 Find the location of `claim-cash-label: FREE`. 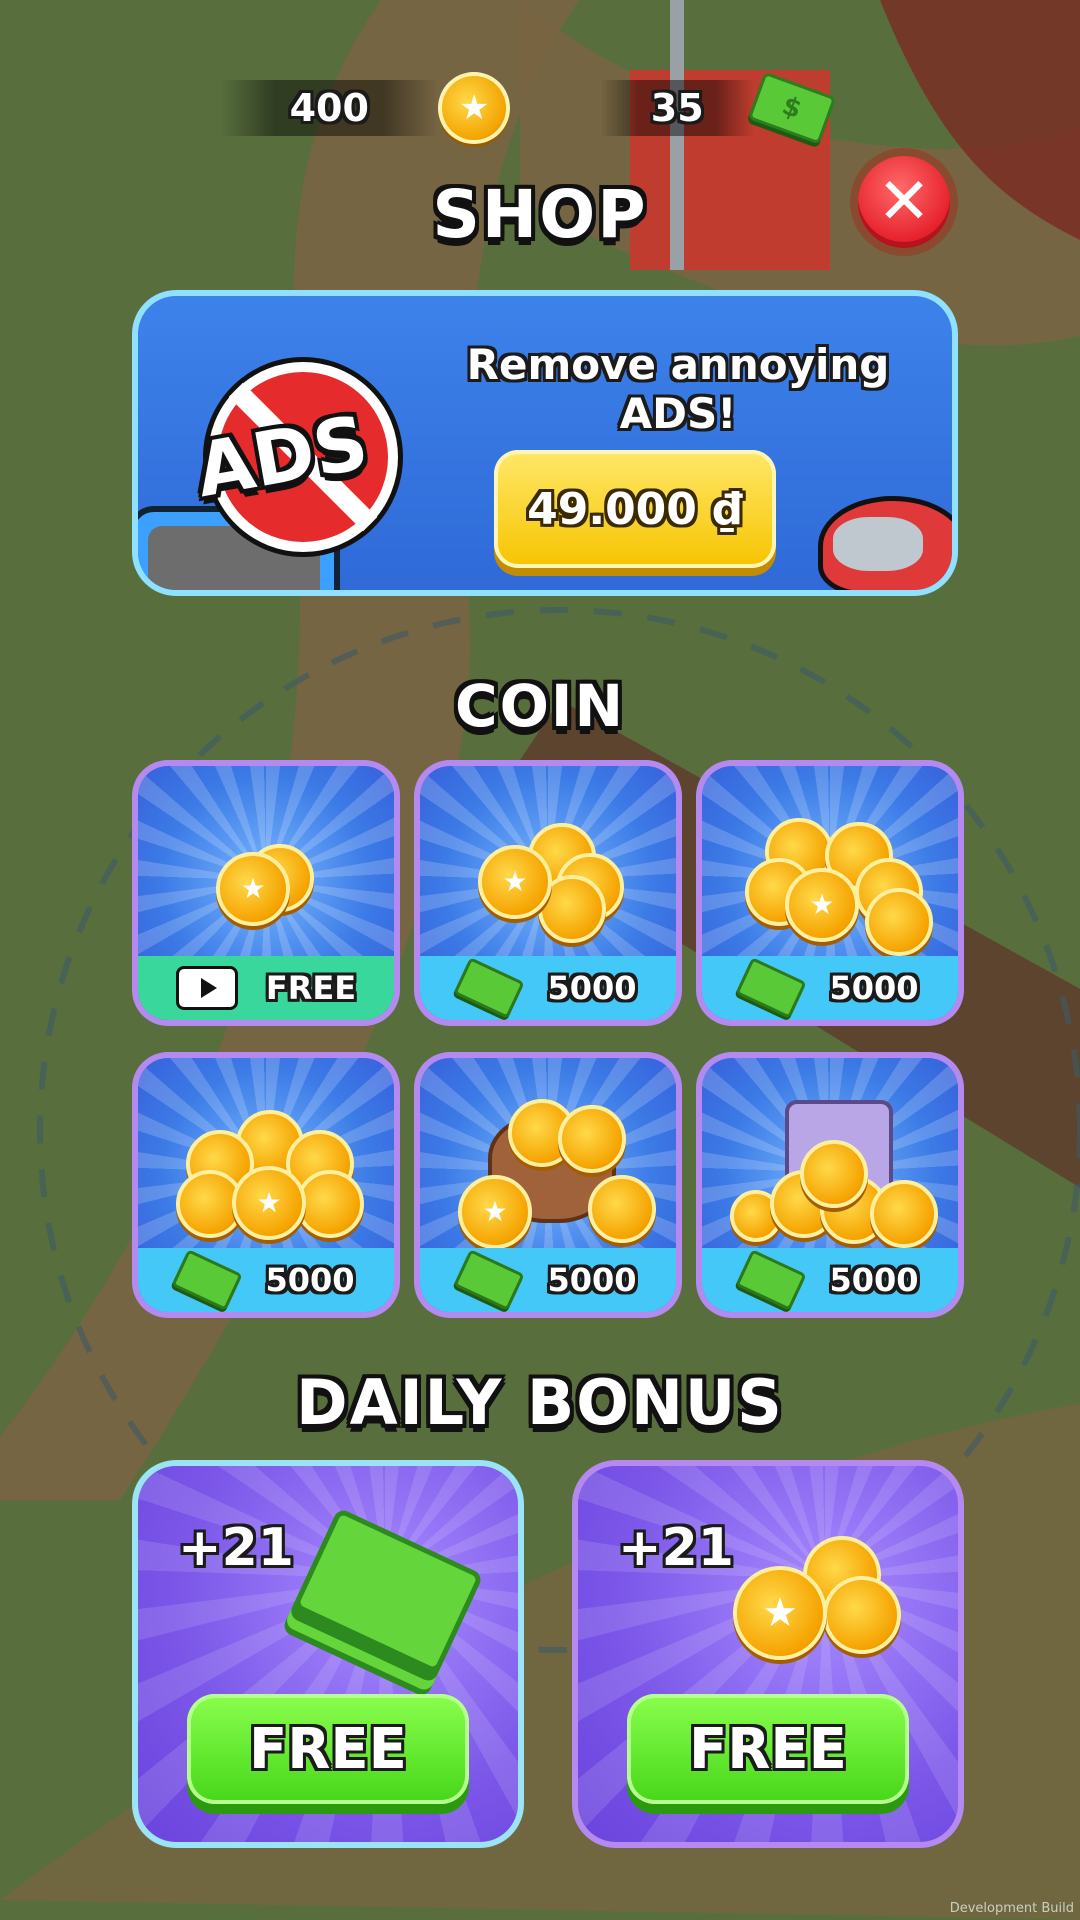

claim-cash-label: FREE is located at coordinates (328, 1749).